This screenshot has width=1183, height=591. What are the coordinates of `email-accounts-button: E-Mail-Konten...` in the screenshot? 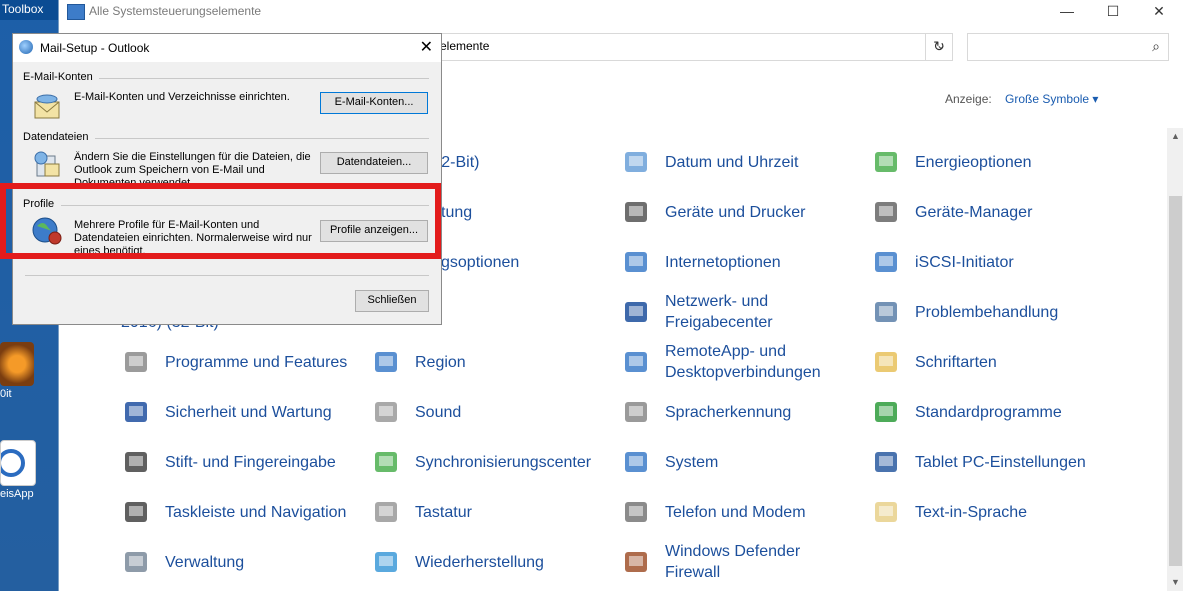 It's located at (374, 103).